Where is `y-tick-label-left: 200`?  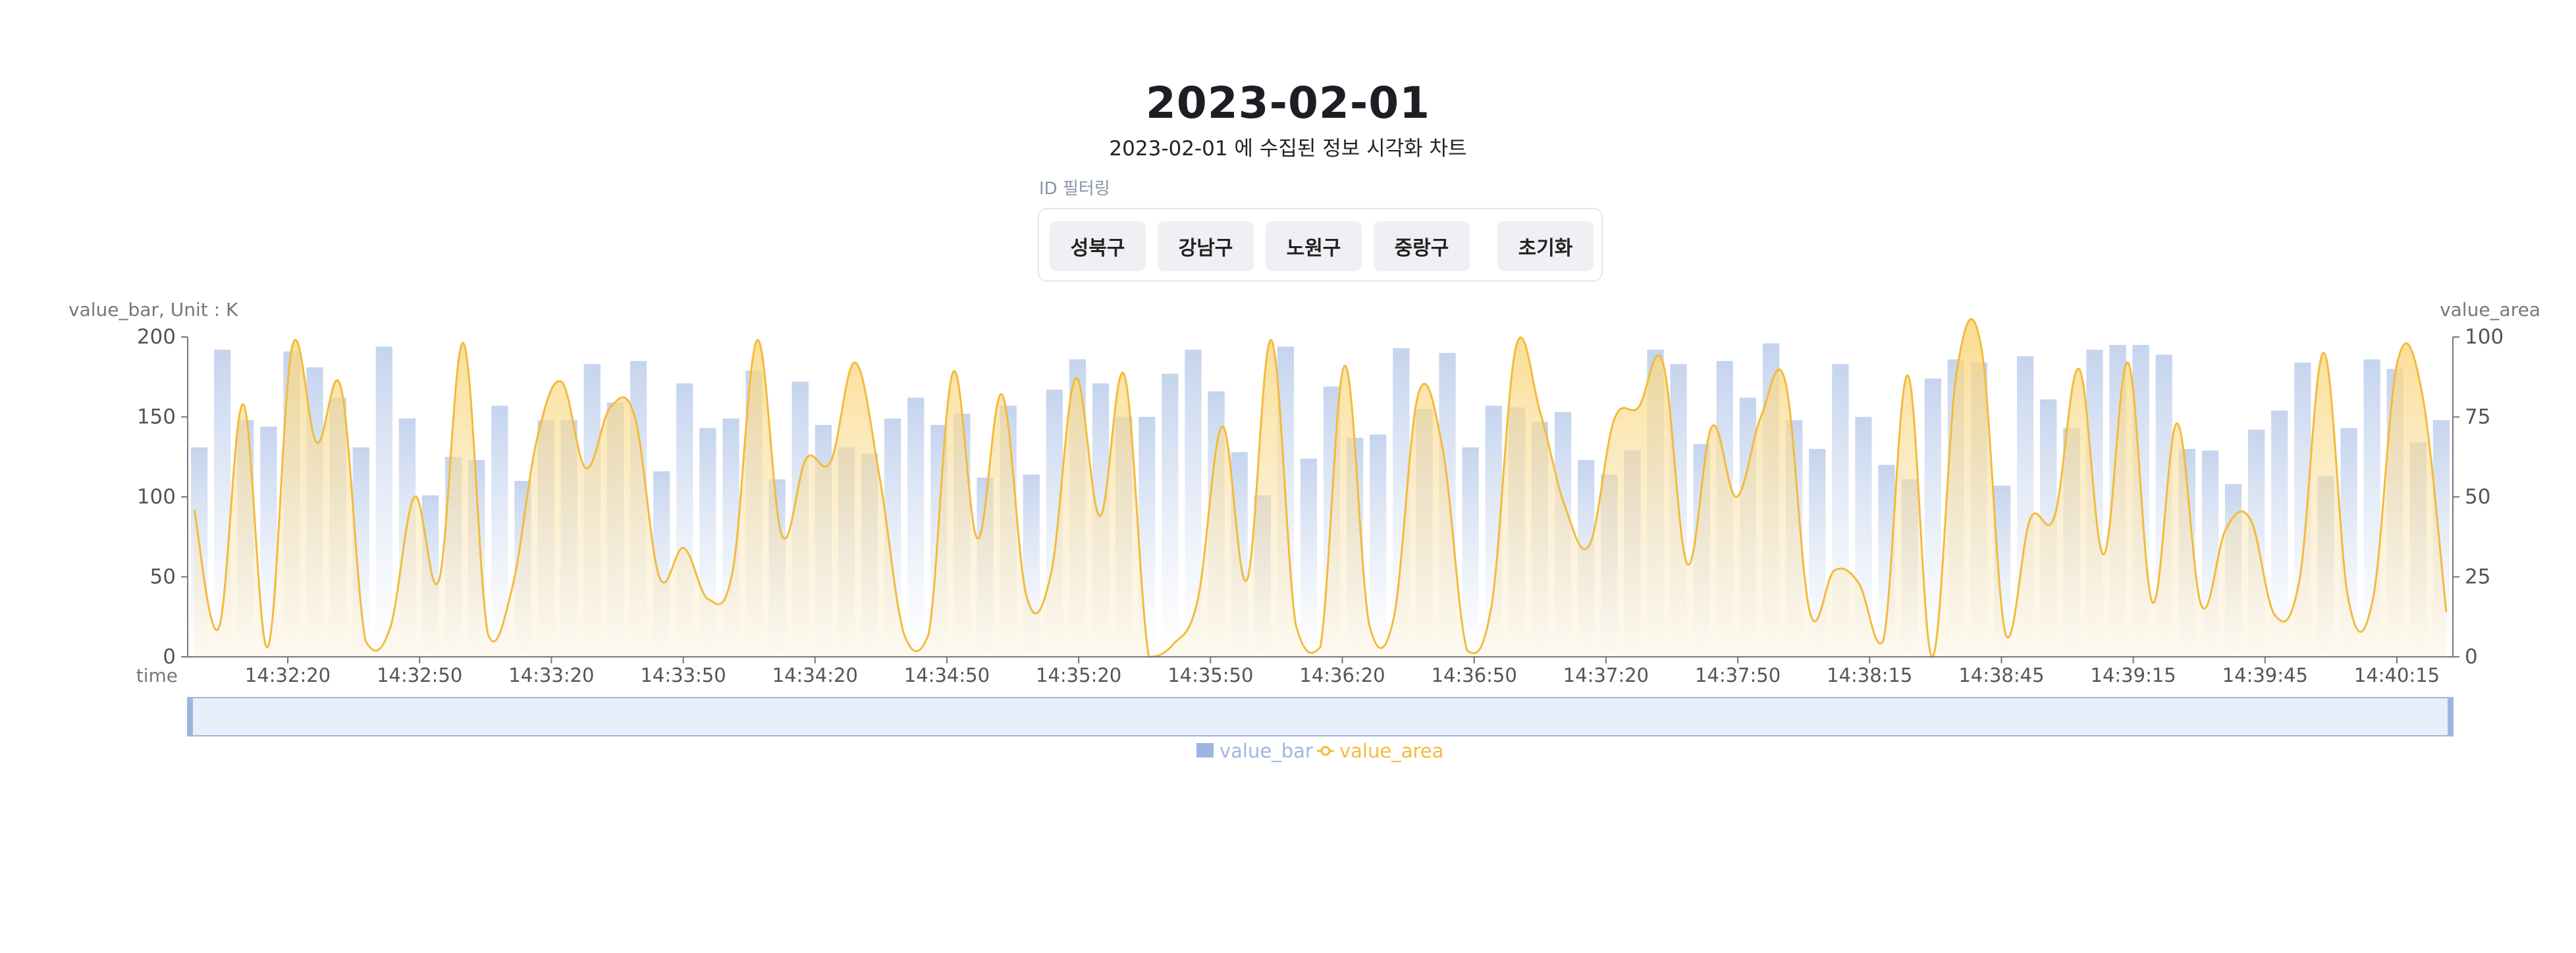
y-tick-label-left: 200 is located at coordinates (156, 337).